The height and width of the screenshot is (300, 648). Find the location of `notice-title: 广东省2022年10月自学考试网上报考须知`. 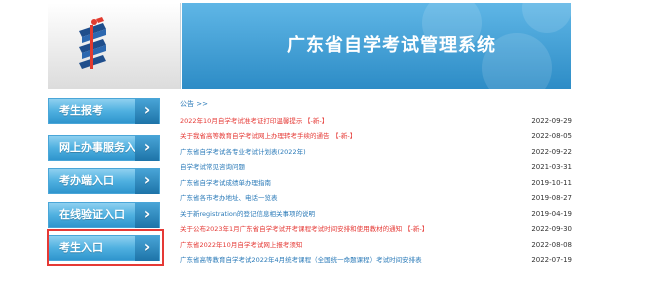

notice-title: 广东省2022年10月自学考试网上报考须知 is located at coordinates (241, 245).